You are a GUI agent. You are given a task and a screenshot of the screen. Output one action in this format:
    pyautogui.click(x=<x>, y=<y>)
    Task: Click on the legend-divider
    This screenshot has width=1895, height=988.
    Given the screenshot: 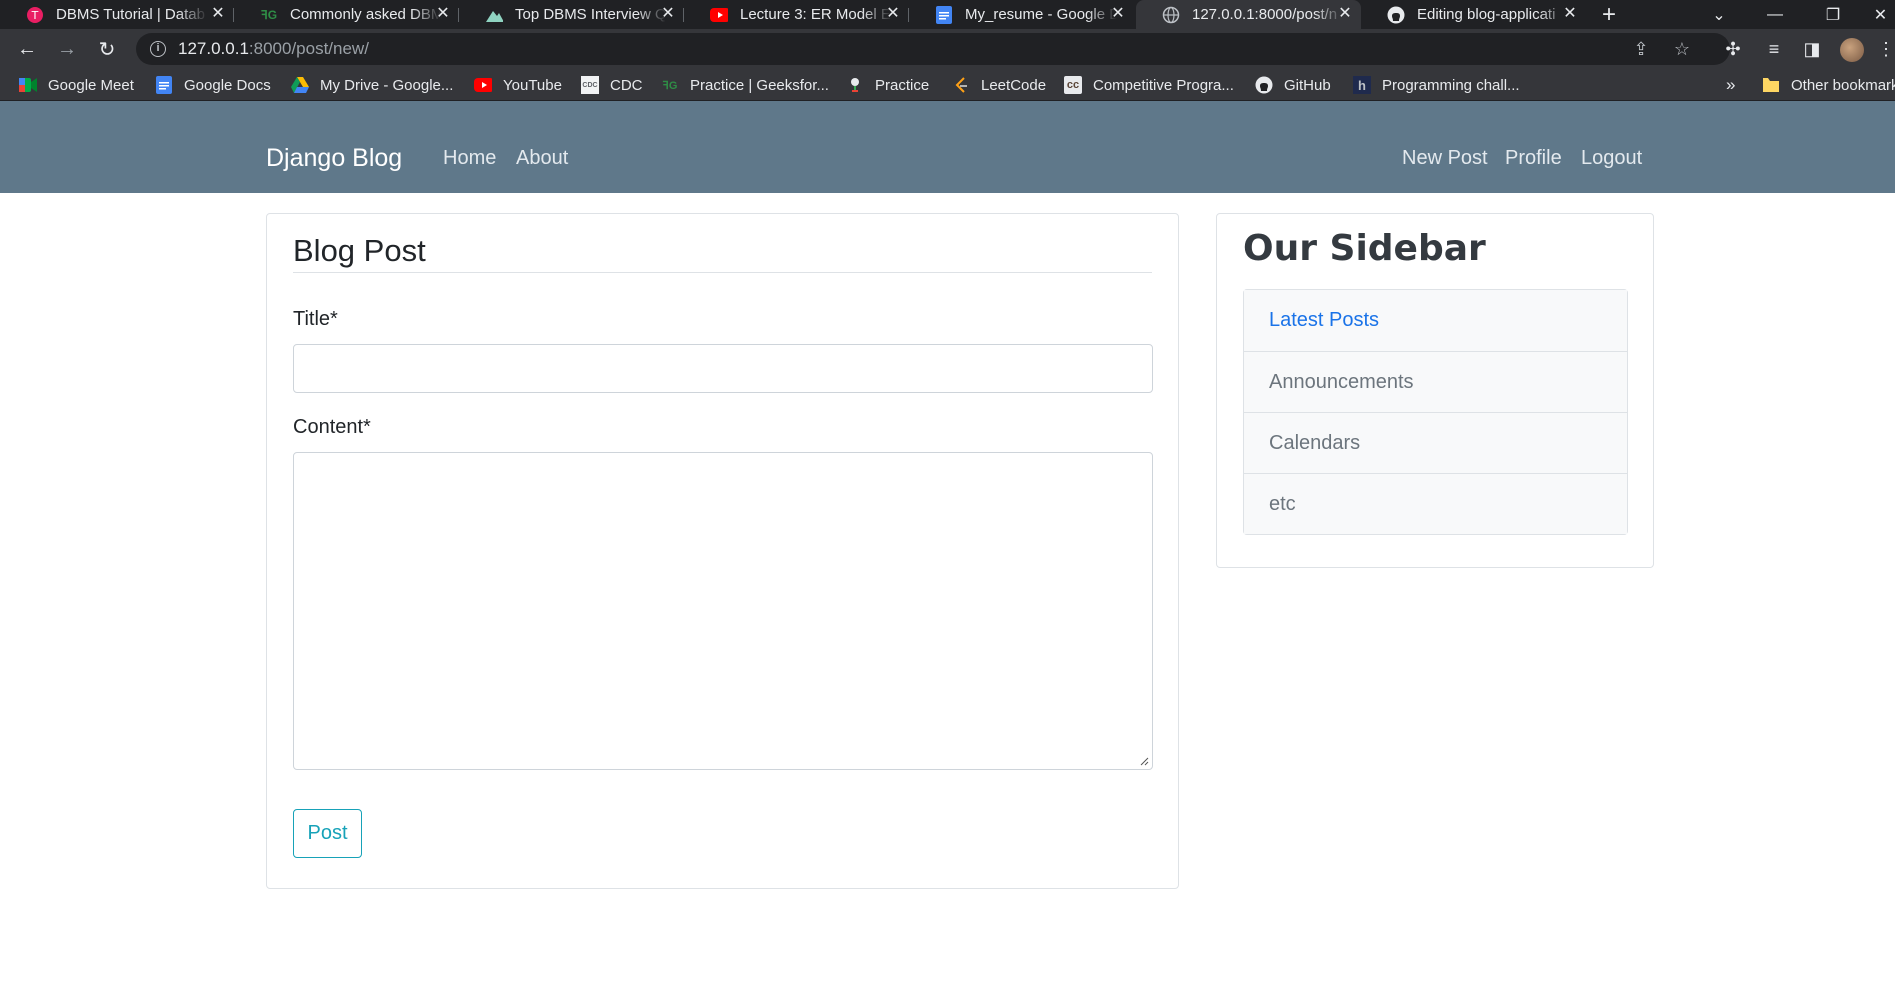 What is the action you would take?
    pyautogui.click(x=722, y=272)
    